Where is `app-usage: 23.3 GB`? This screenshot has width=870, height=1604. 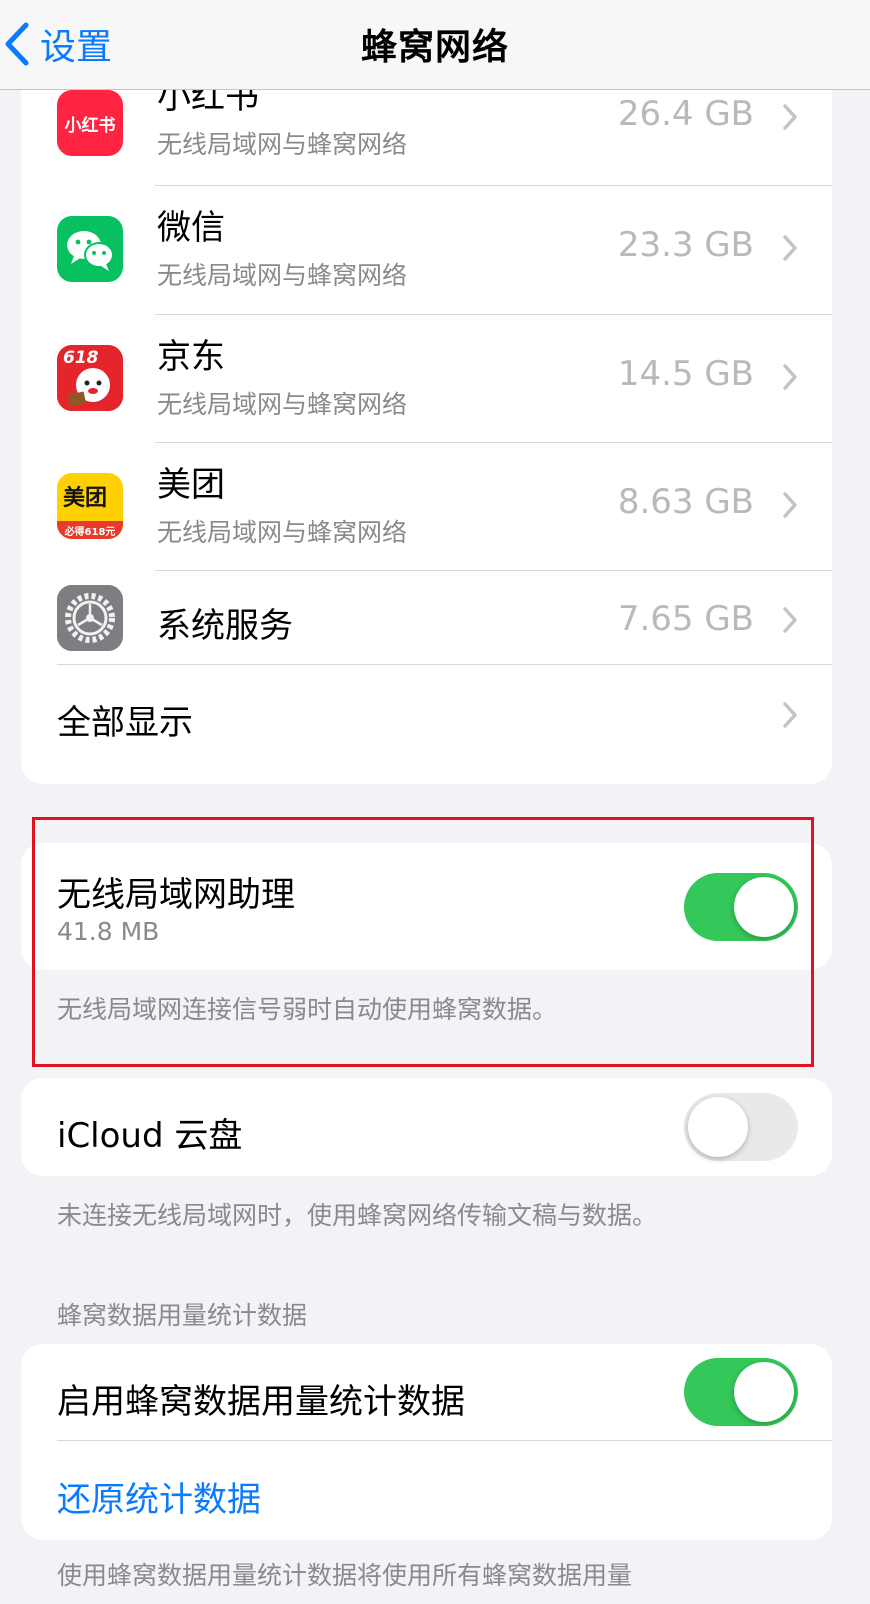
app-usage: 23.3 GB is located at coordinates (685, 245).